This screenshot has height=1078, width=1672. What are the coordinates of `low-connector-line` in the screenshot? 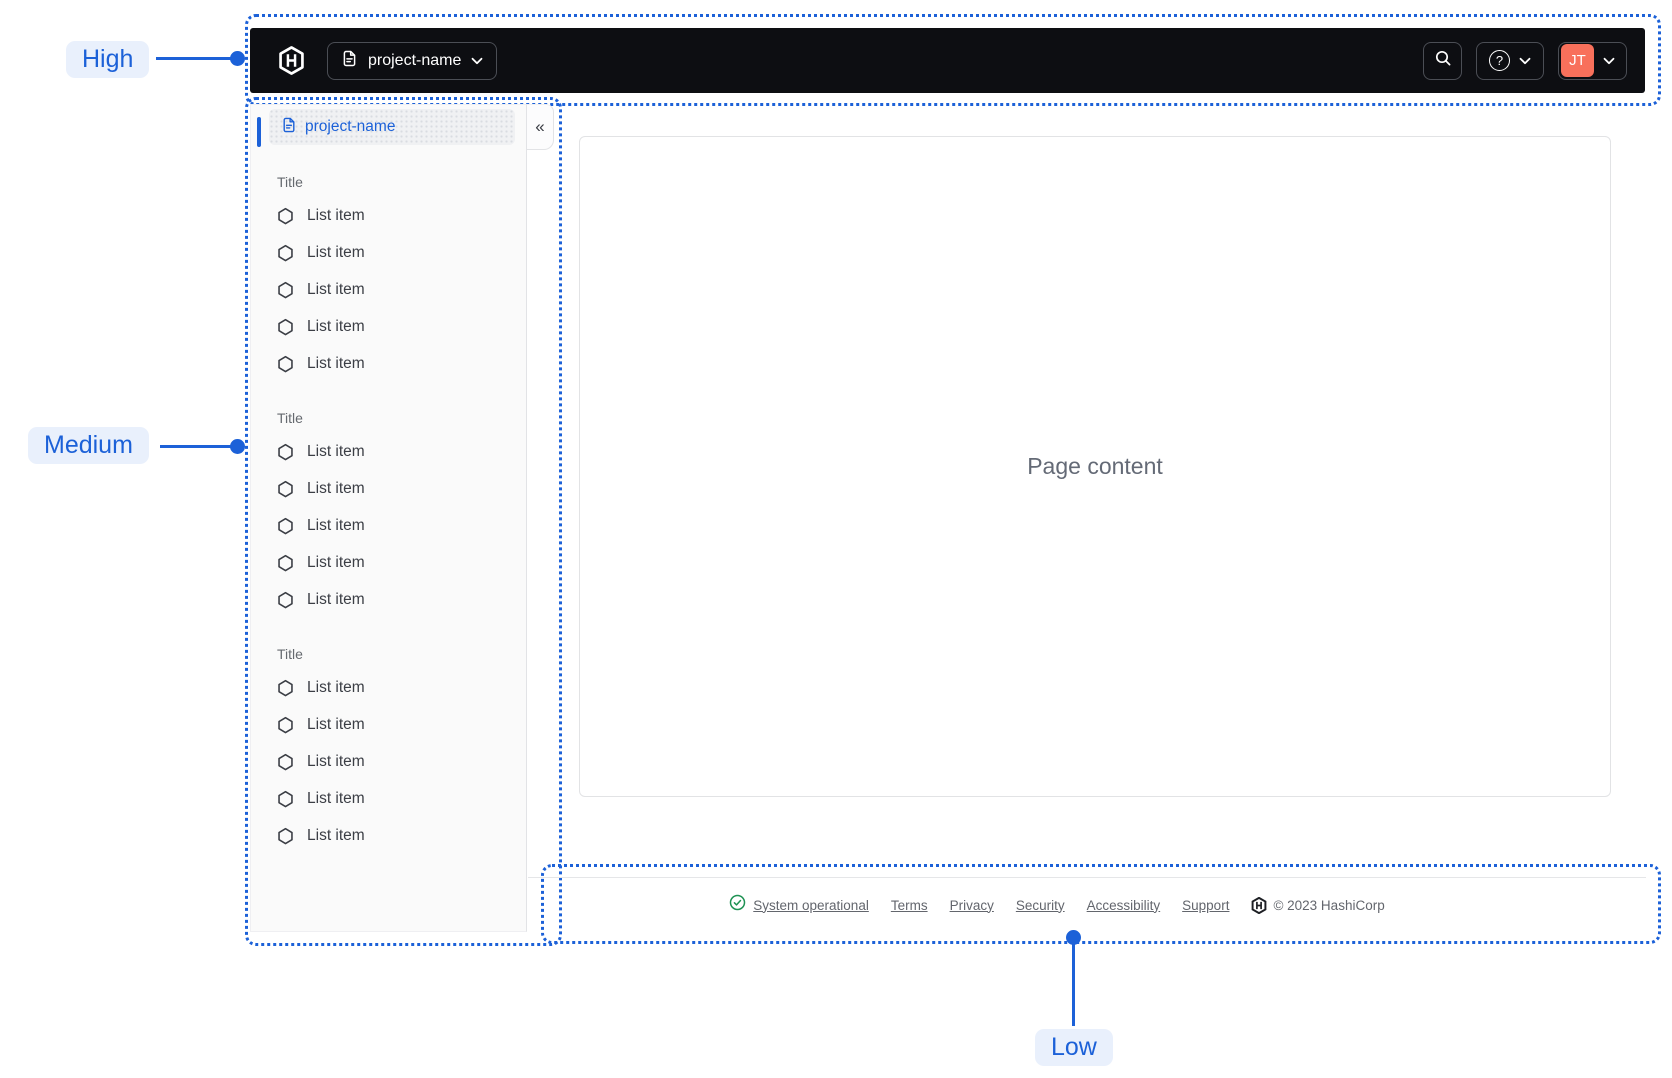 It's located at (1073, 985).